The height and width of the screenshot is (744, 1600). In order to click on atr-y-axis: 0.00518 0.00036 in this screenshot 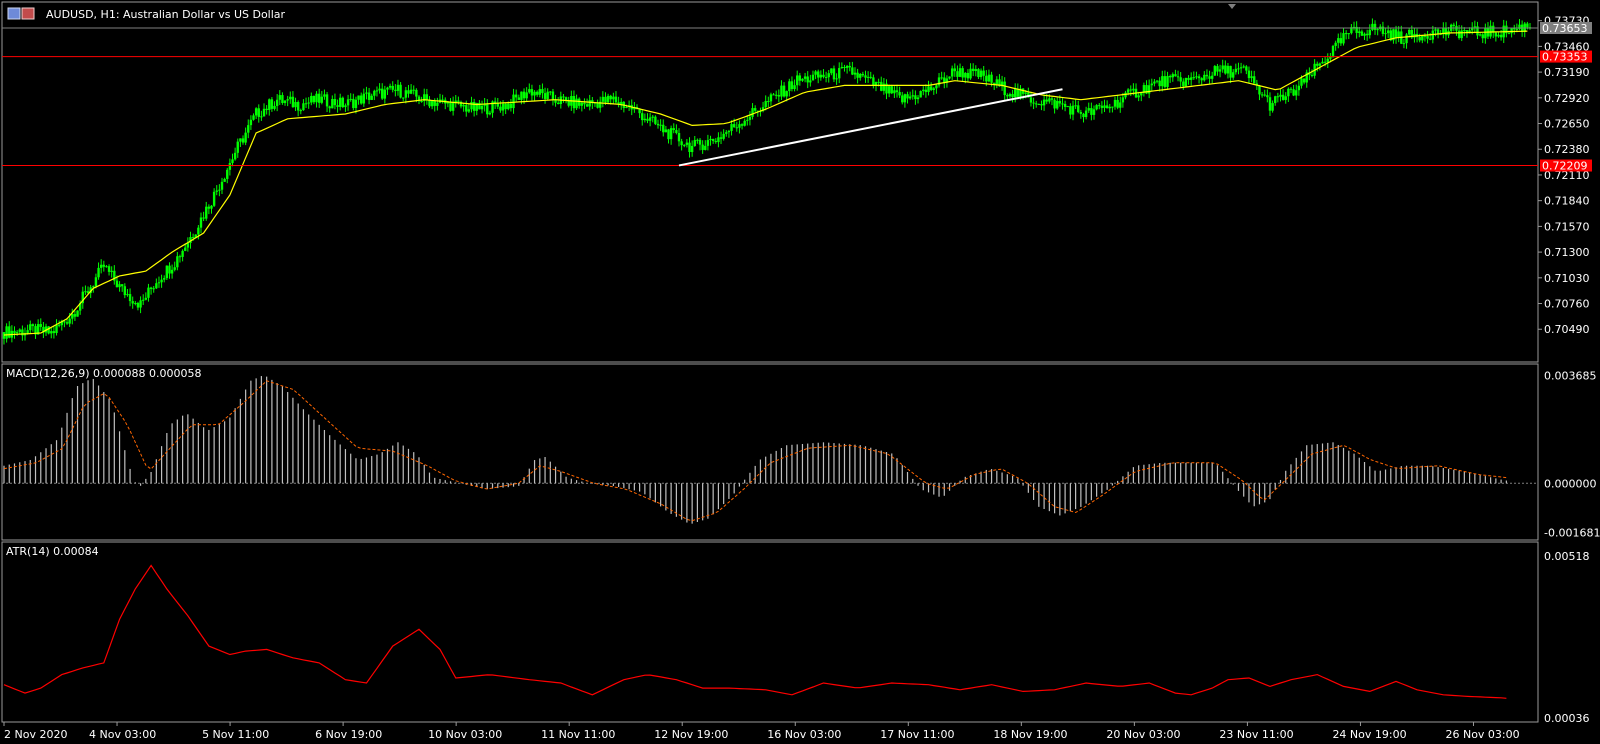, I will do `click(1567, 637)`.